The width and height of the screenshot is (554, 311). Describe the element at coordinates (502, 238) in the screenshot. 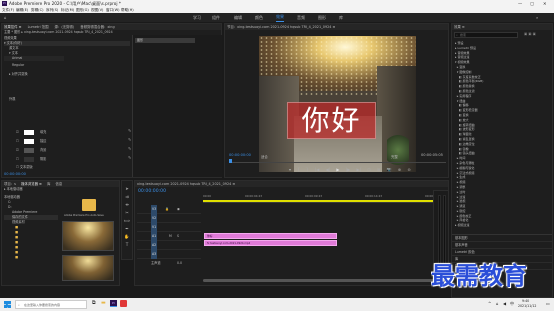

I see `panel-essential-graphics: 基本图形` at that location.